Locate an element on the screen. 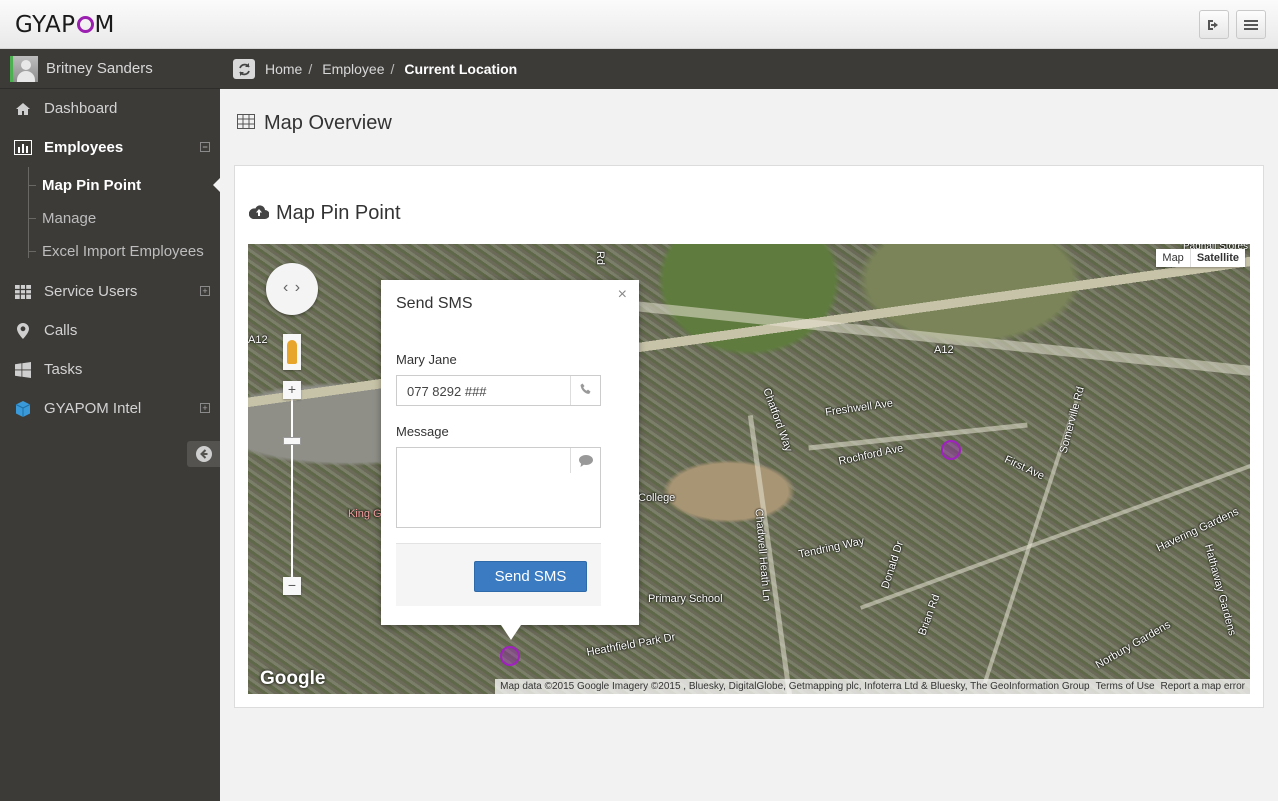  windows-icon is located at coordinates (23, 370).